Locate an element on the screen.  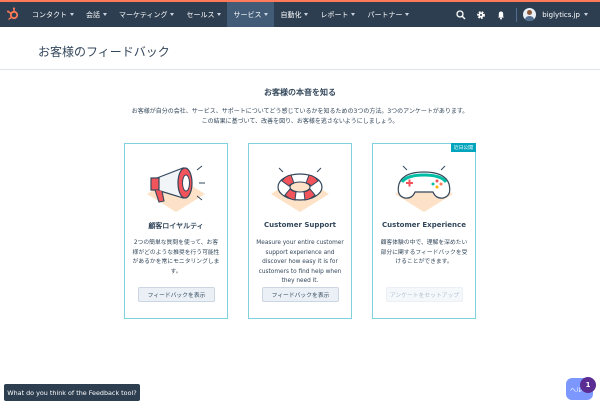
nav-conversations: 会話 is located at coordinates (96, 14).